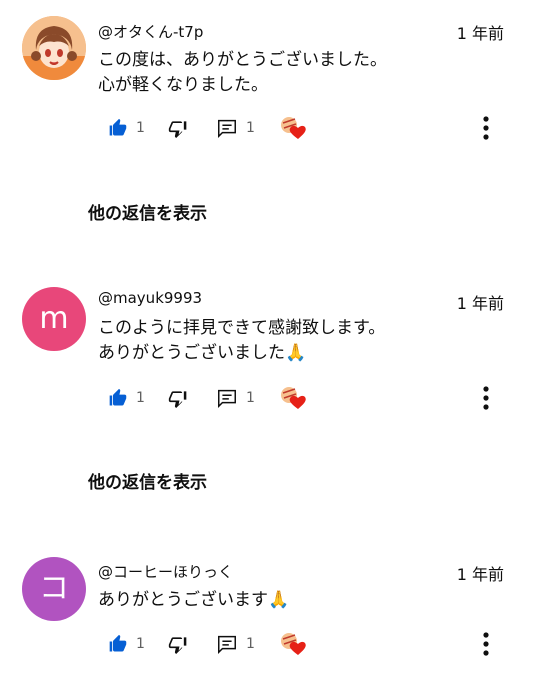 The width and height of the screenshot is (540, 675). I want to click on comment-author-handle: @オタくん-t7p, so click(150, 31).